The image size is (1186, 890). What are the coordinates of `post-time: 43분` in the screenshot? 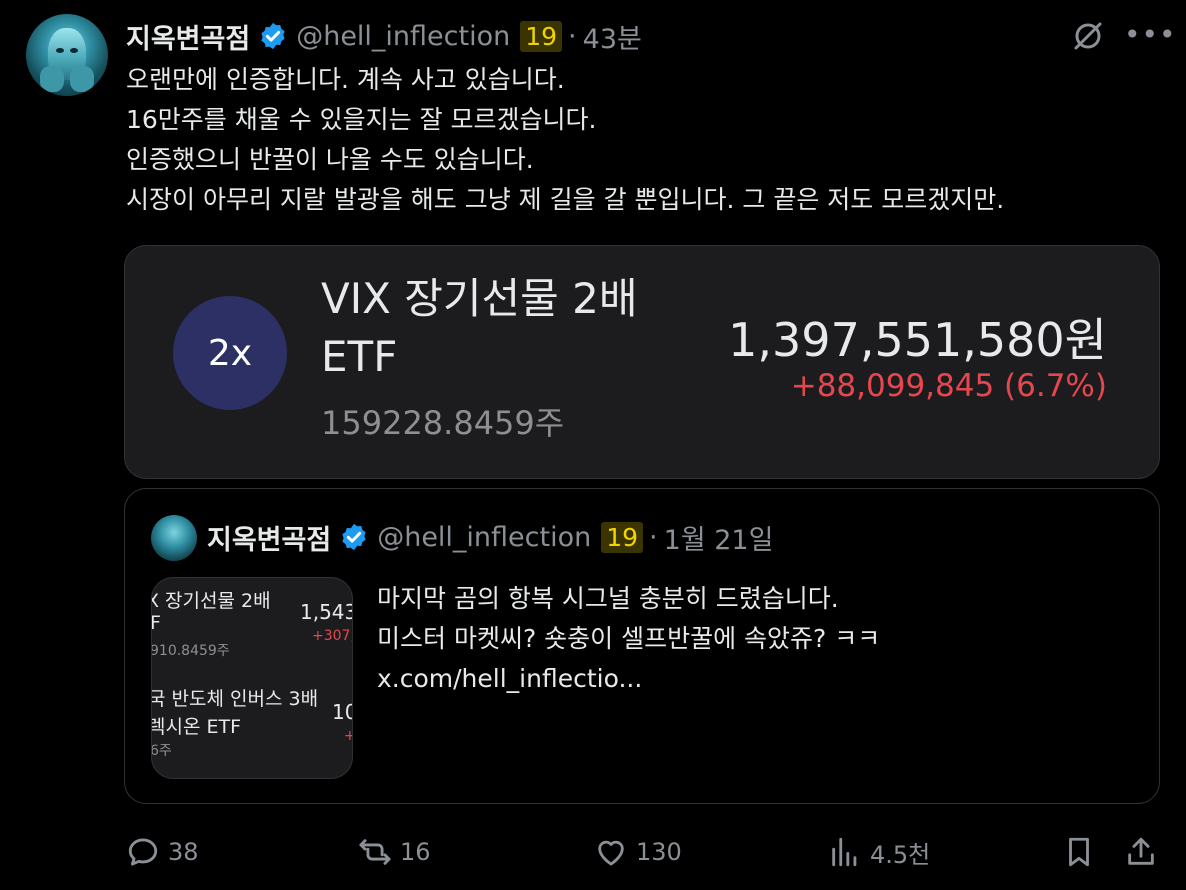 It's located at (612, 36).